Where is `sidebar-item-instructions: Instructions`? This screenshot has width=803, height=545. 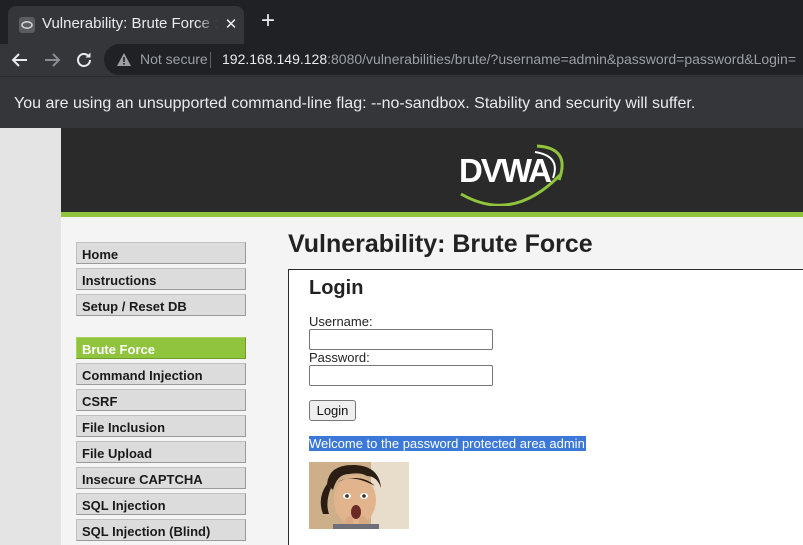
sidebar-item-instructions: Instructions is located at coordinates (161, 279).